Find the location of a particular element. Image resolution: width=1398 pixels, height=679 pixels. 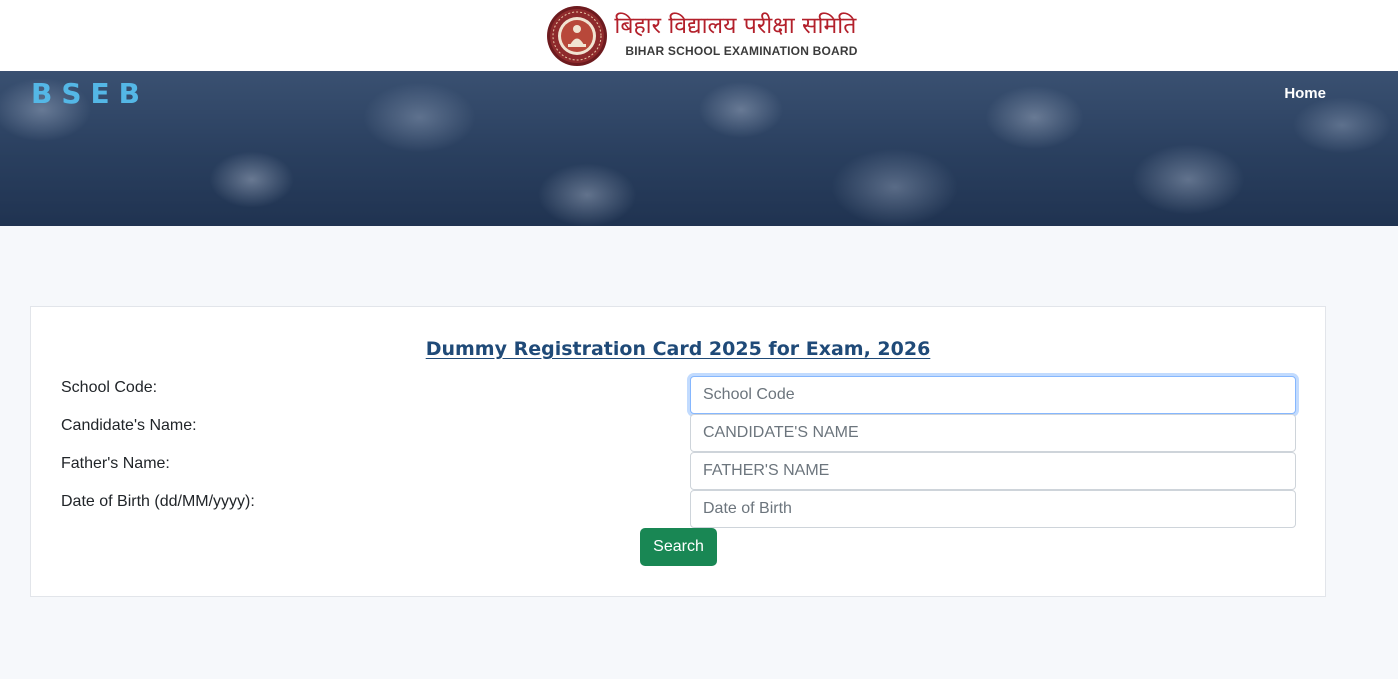

bseb-seal-icon is located at coordinates (577, 35).